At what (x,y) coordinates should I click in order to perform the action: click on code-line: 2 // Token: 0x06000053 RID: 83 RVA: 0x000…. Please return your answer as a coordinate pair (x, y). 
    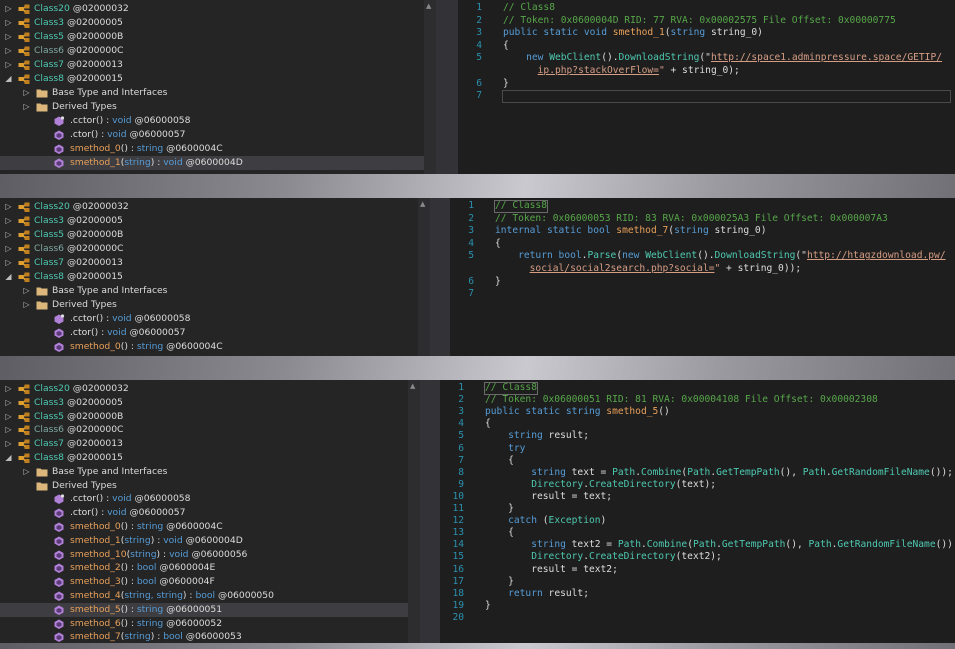
    Looking at the image, I should click on (702, 219).